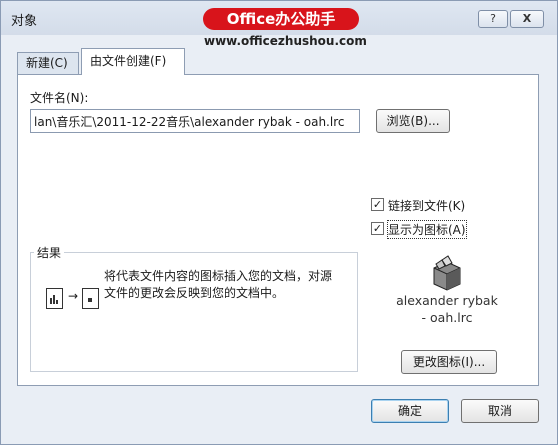  Describe the element at coordinates (447, 273) in the screenshot. I see `package-icon` at that location.